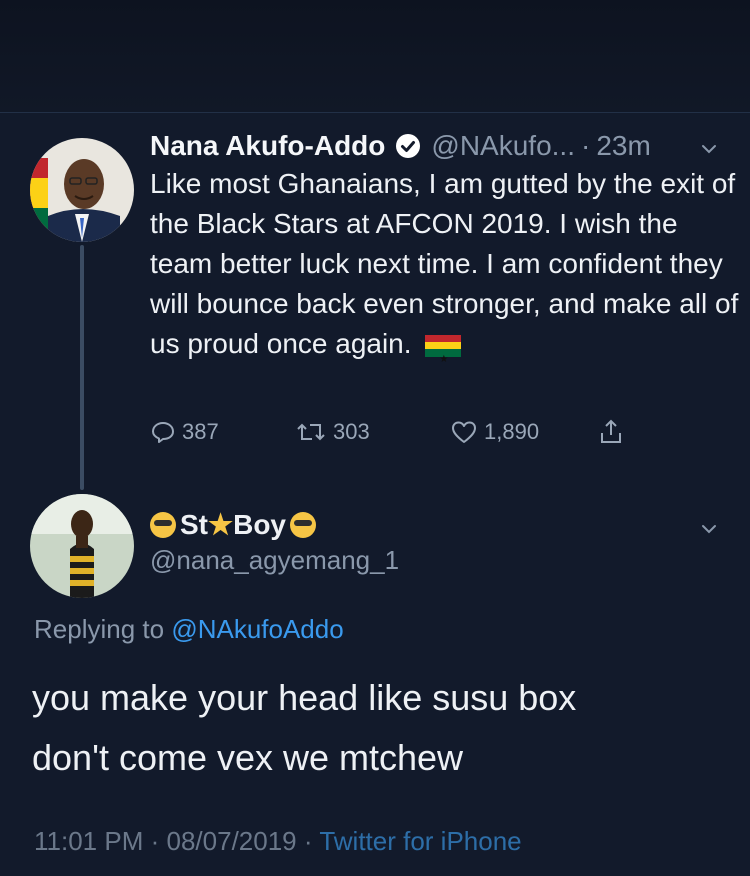 The image size is (750, 876). What do you see at coordinates (311, 432) in the screenshot?
I see `retweet-icon` at bounding box center [311, 432].